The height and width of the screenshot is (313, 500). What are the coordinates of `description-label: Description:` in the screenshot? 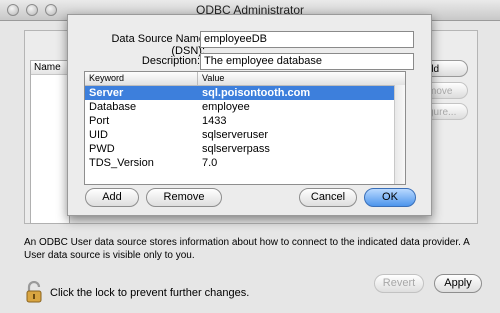 It's located at (170, 61).